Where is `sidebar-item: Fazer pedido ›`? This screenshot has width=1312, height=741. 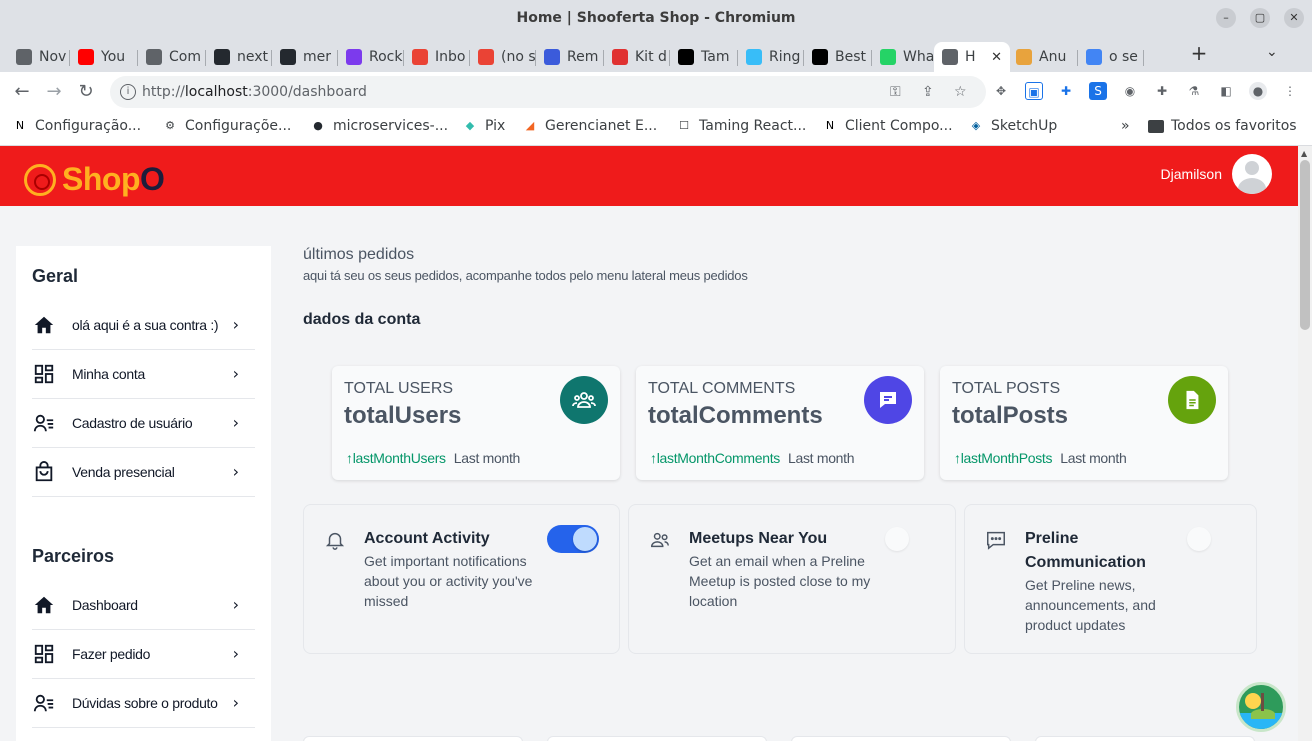 sidebar-item: Fazer pedido › is located at coordinates (143, 654).